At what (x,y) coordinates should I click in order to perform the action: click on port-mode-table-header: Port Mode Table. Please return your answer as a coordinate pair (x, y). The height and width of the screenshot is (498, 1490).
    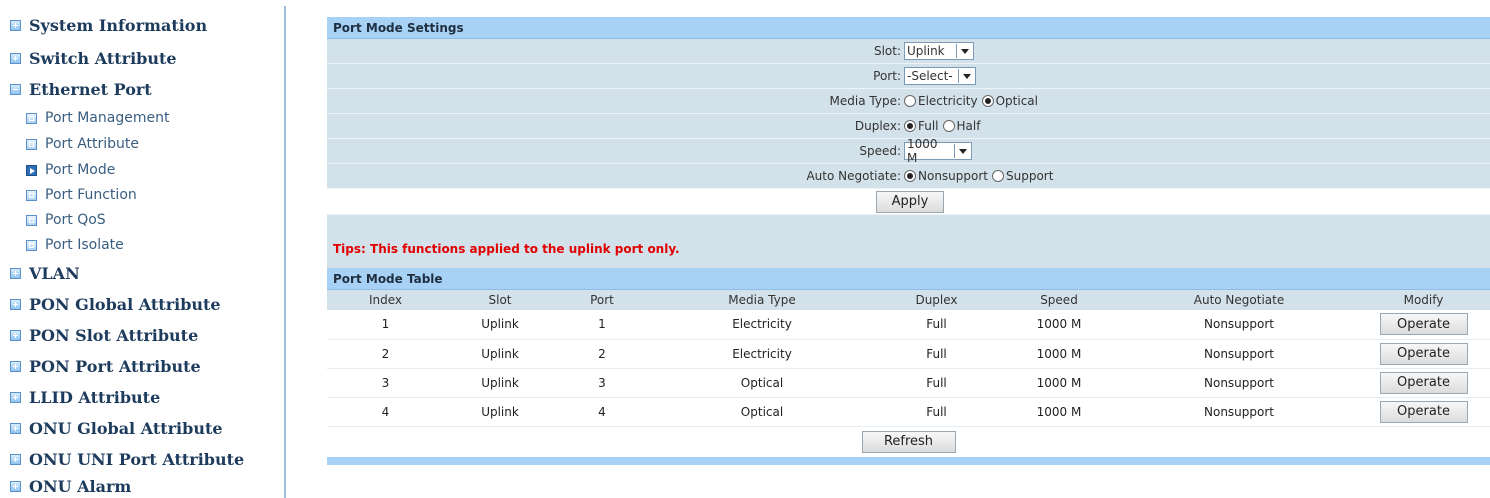
    Looking at the image, I should click on (908, 279).